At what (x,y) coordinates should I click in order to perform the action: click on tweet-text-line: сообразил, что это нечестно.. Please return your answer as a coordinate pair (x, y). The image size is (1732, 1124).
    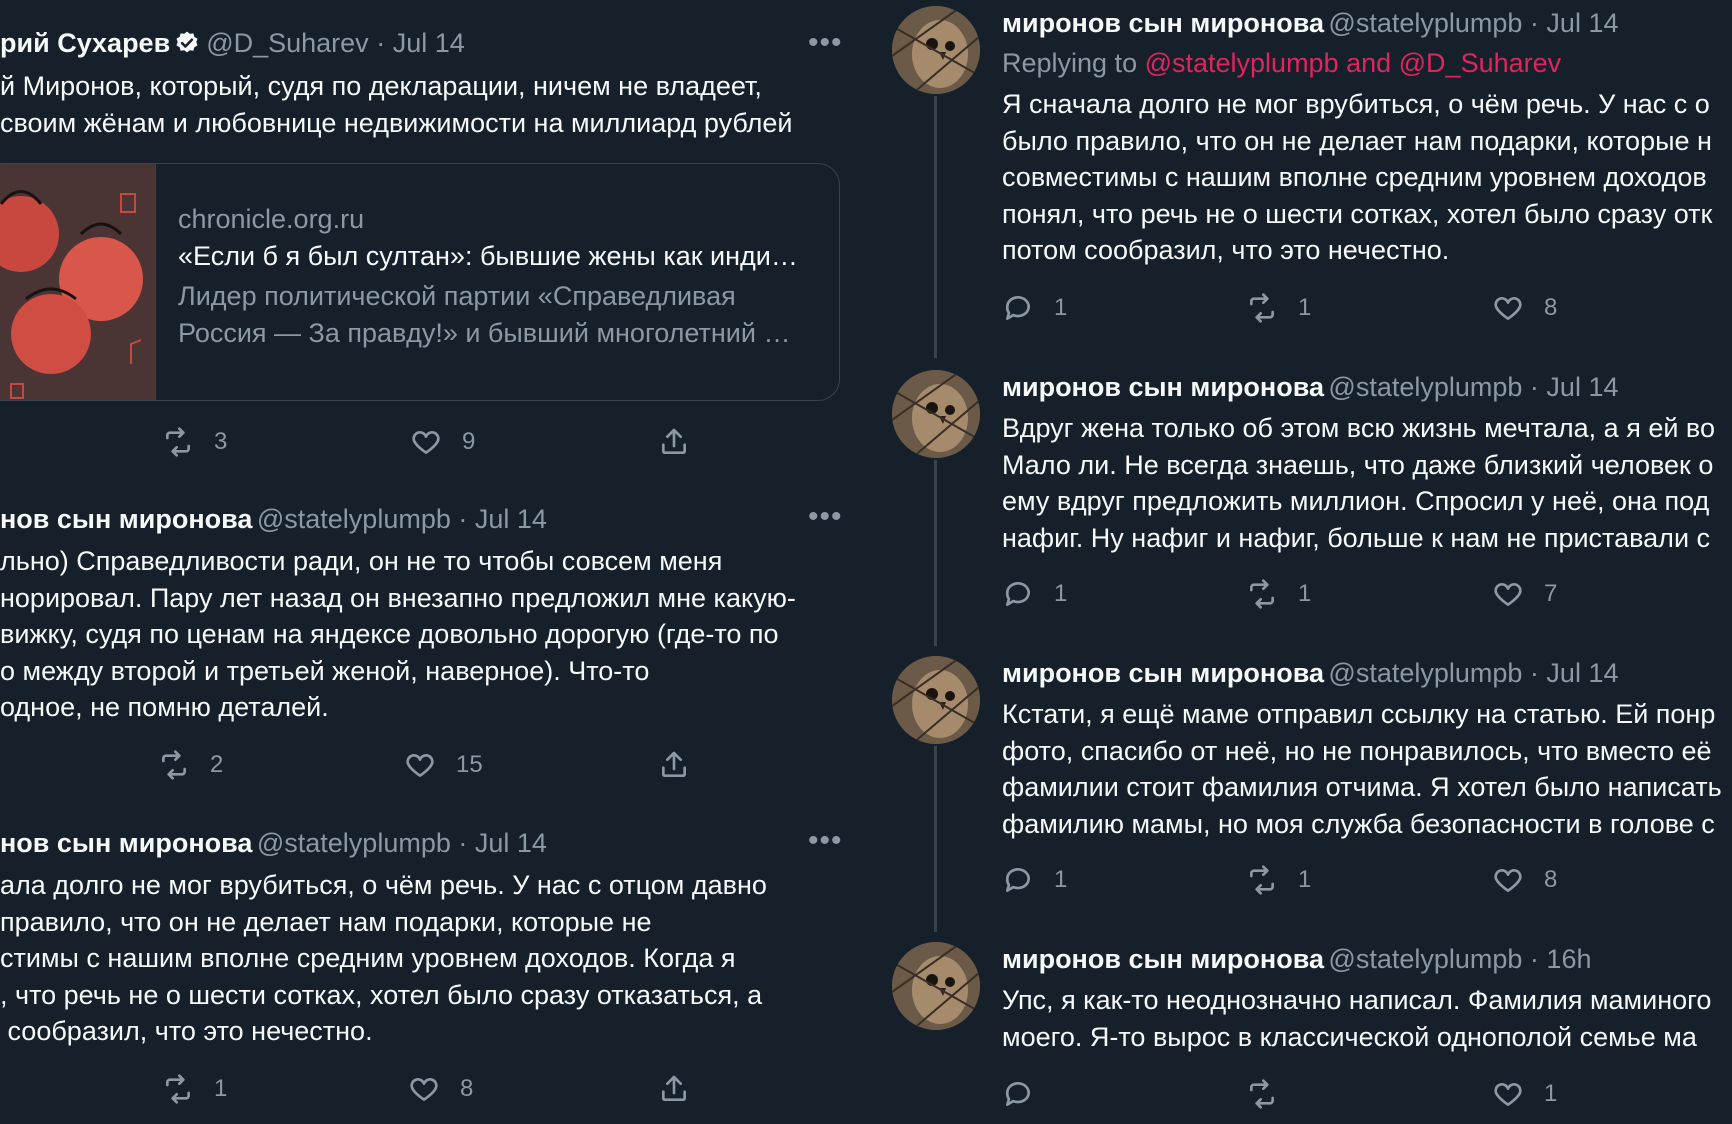
    Looking at the image, I should click on (186, 1031).